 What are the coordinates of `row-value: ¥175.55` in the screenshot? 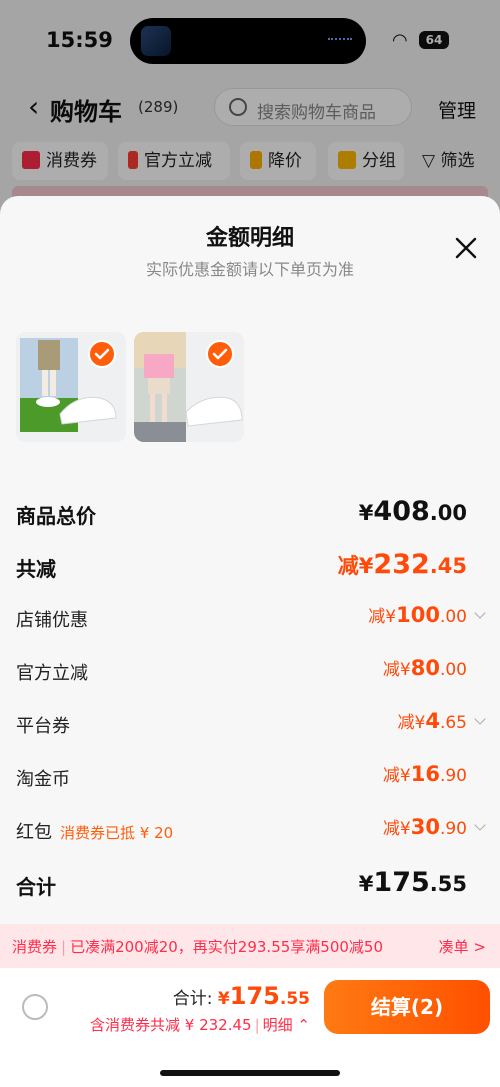 It's located at (412, 882).